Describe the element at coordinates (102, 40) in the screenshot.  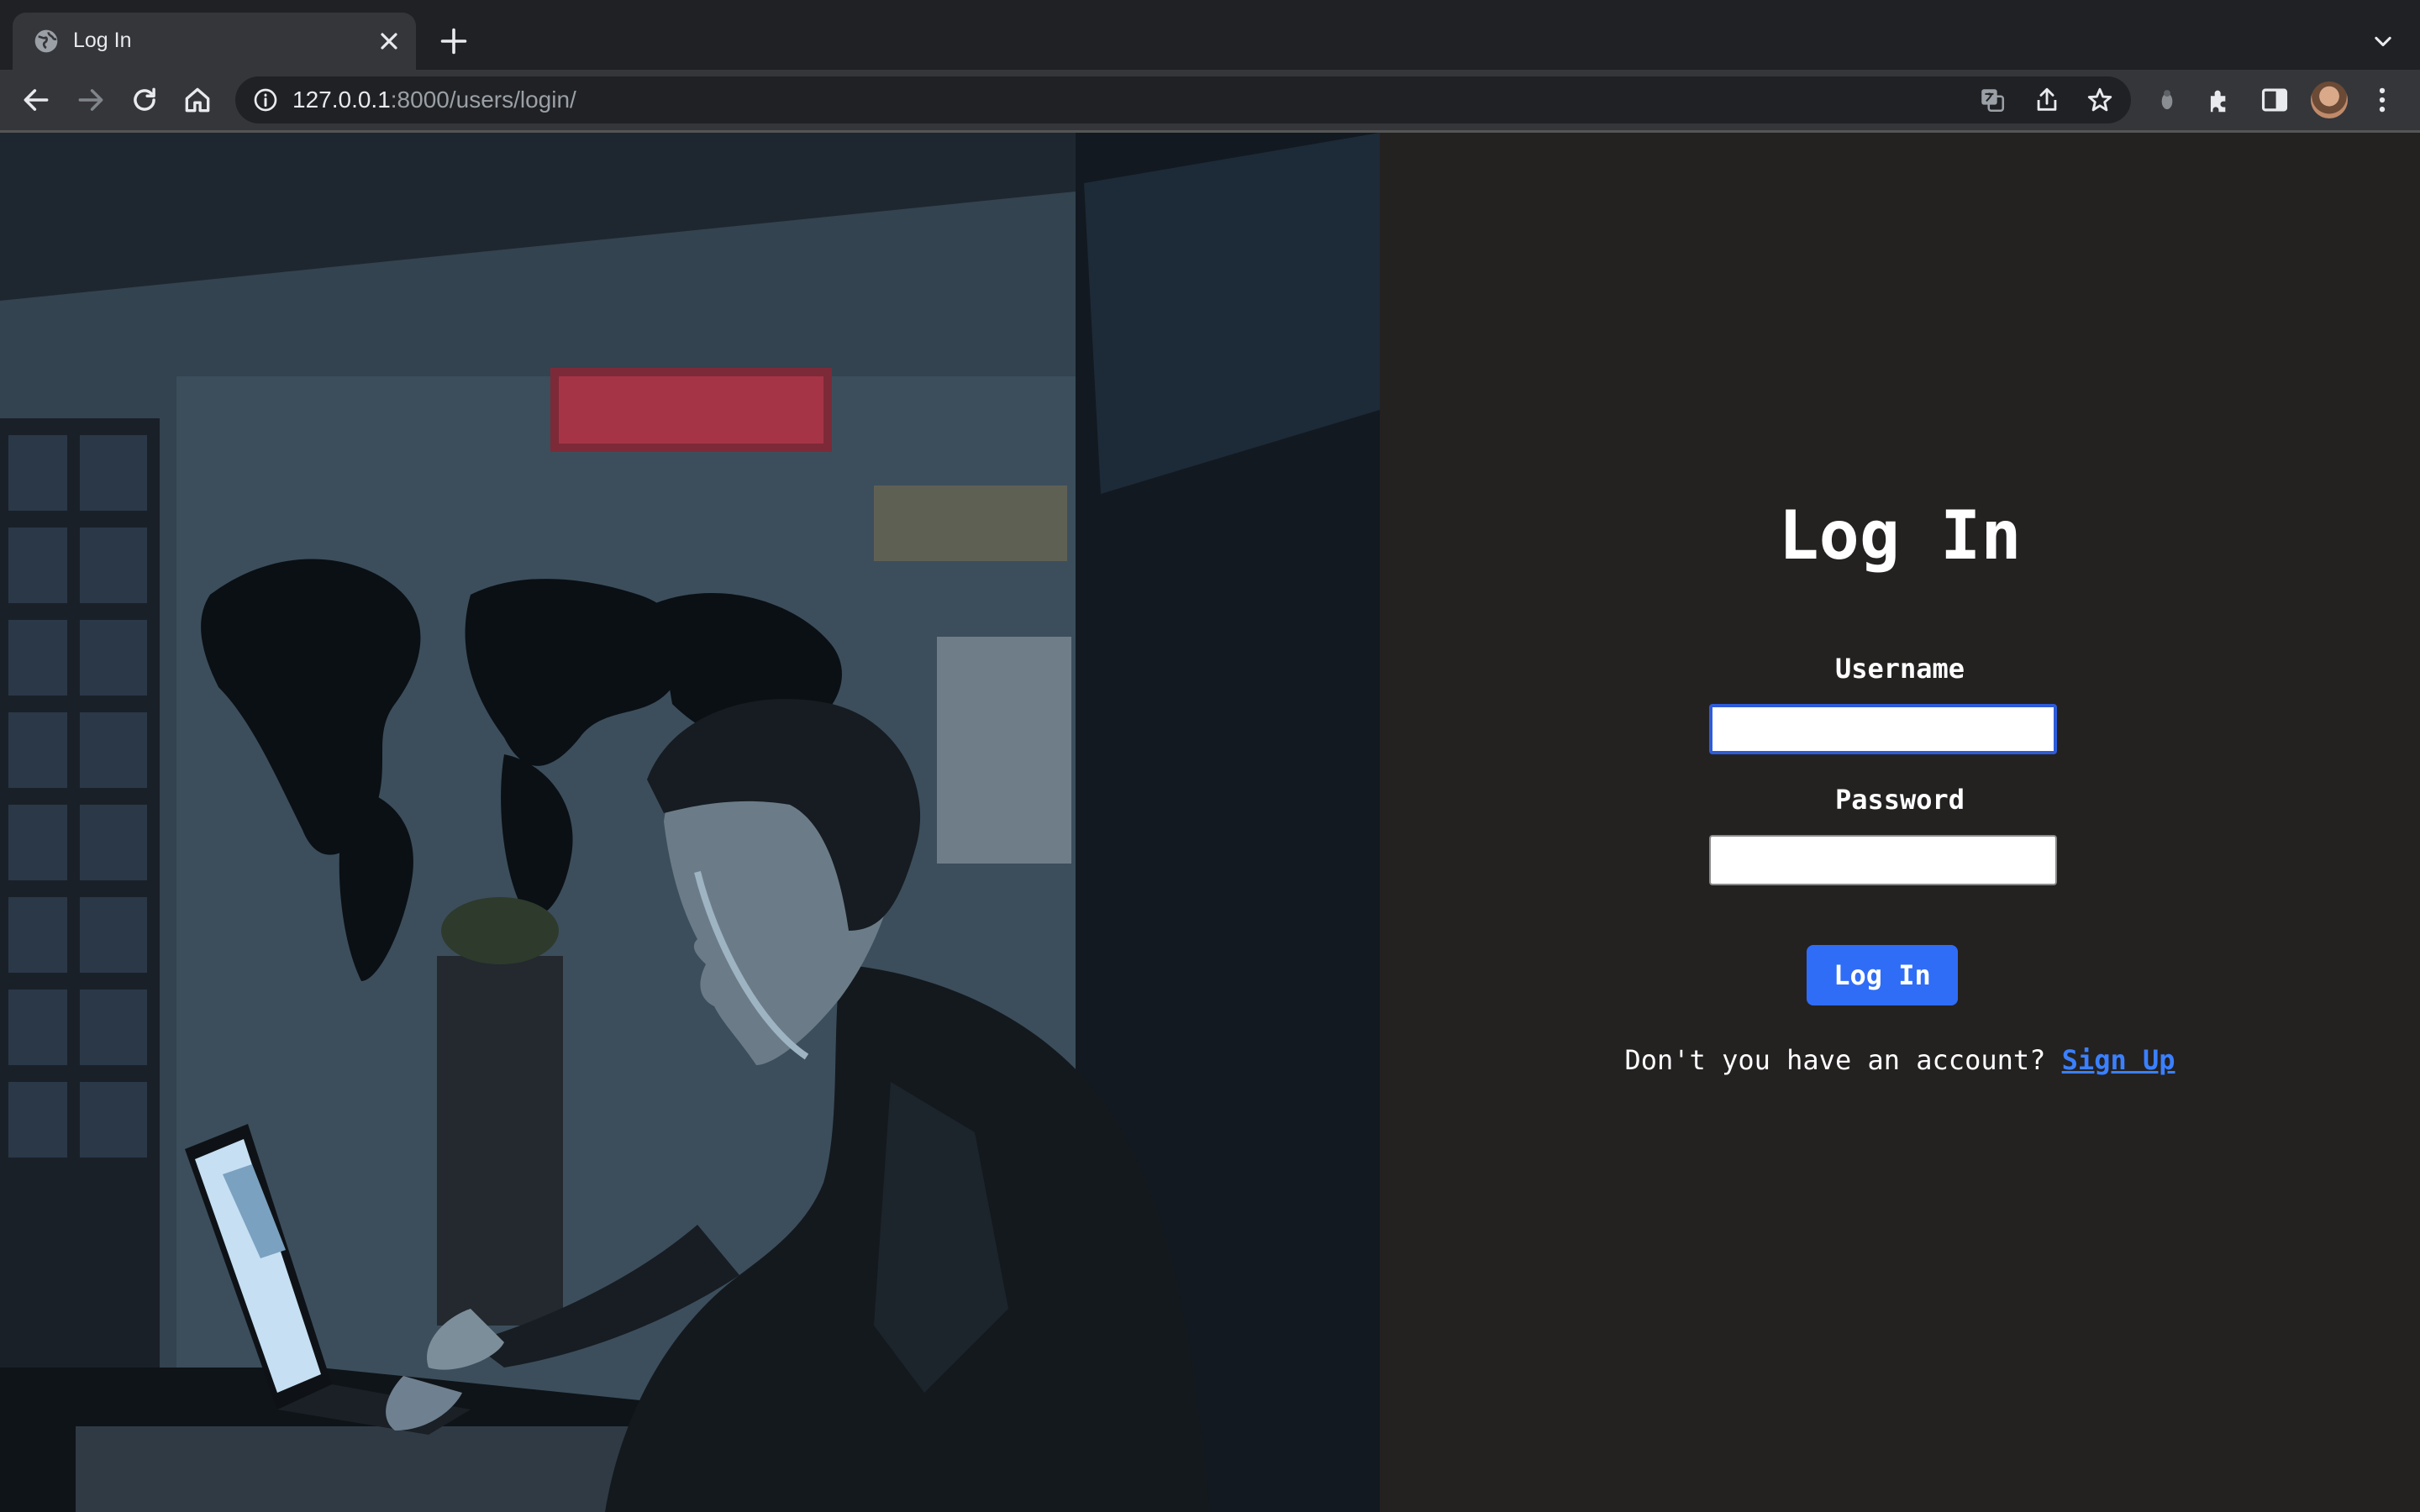
I see `tab-title: Log In` at that location.